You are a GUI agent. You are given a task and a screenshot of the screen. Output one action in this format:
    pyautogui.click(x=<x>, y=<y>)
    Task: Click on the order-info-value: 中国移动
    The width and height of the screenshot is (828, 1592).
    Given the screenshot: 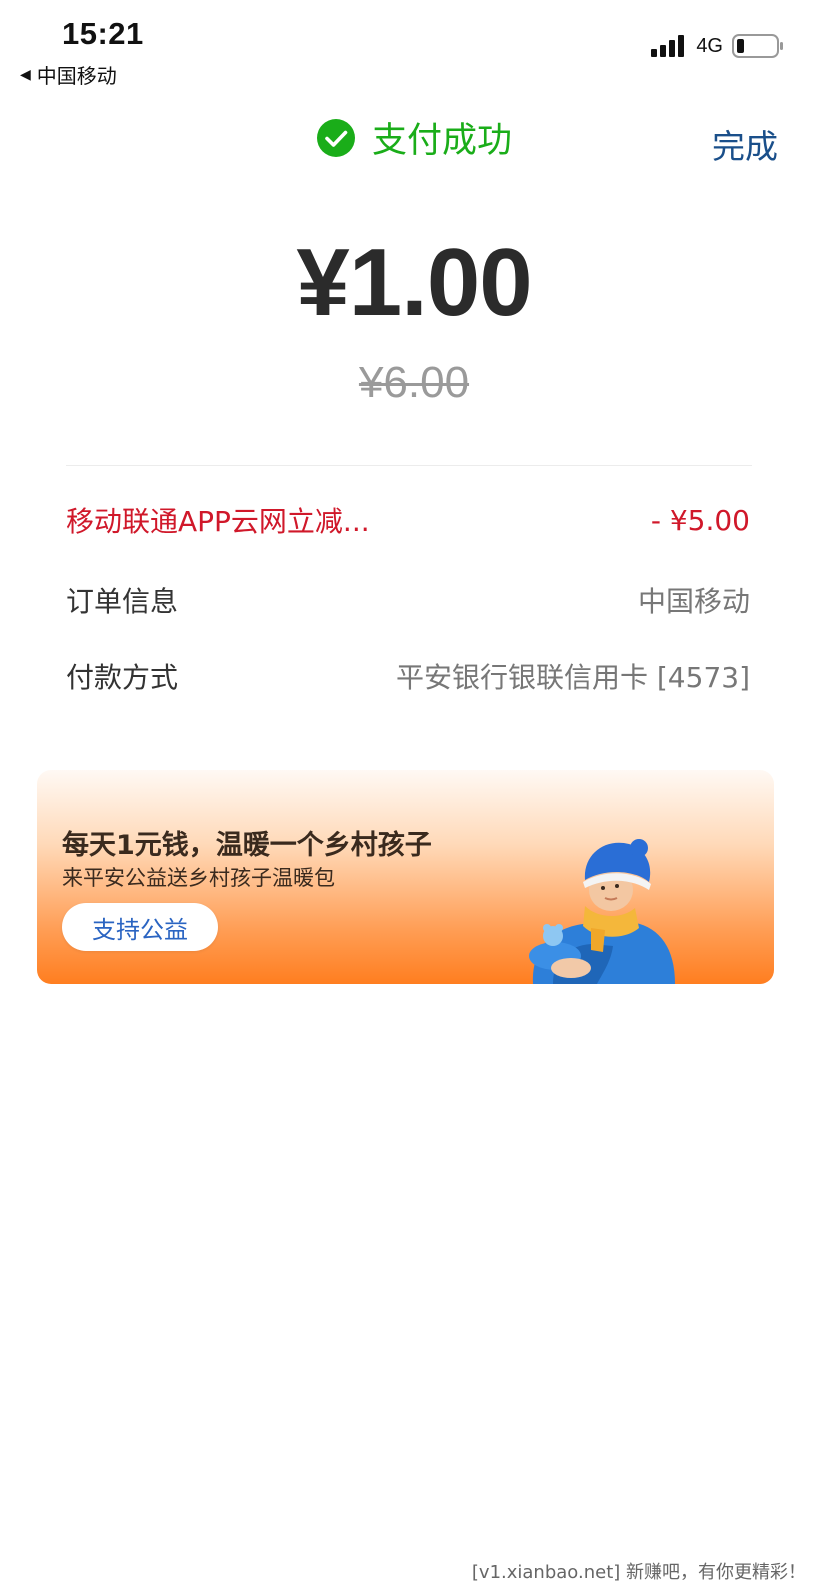 What is the action you would take?
    pyautogui.click(x=693, y=601)
    